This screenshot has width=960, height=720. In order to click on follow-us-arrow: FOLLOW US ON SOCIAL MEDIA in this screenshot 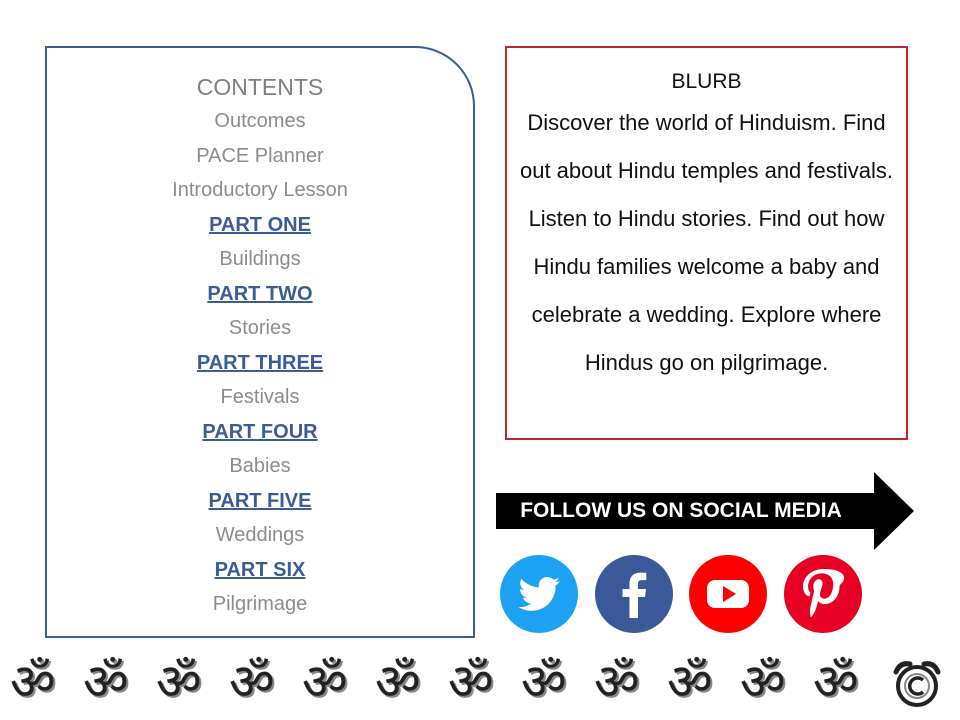, I will do `click(705, 511)`.